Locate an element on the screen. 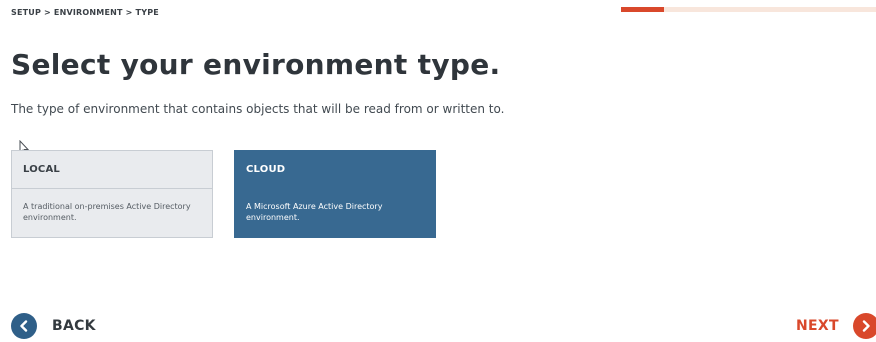 The image size is (876, 342). option-card-title: LOCAL is located at coordinates (41, 169).